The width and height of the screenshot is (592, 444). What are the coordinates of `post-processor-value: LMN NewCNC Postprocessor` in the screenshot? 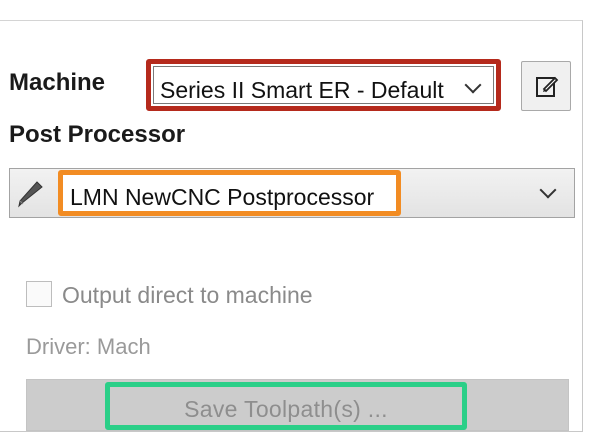 It's located at (222, 197).